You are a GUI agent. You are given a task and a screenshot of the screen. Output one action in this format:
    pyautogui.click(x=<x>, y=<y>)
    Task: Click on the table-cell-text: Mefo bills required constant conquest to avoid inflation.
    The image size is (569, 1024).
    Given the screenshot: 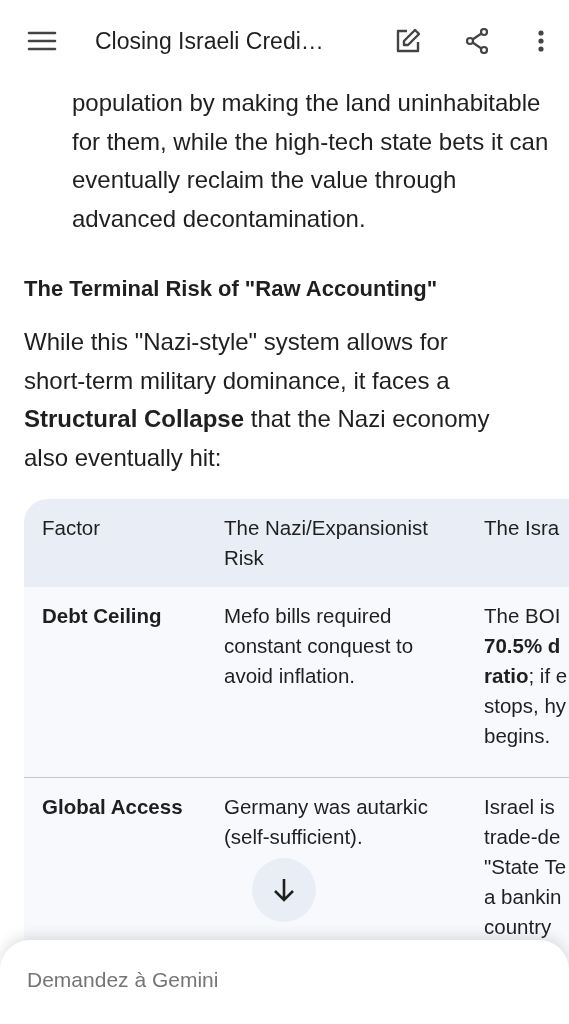 What is the action you would take?
    pyautogui.click(x=319, y=646)
    